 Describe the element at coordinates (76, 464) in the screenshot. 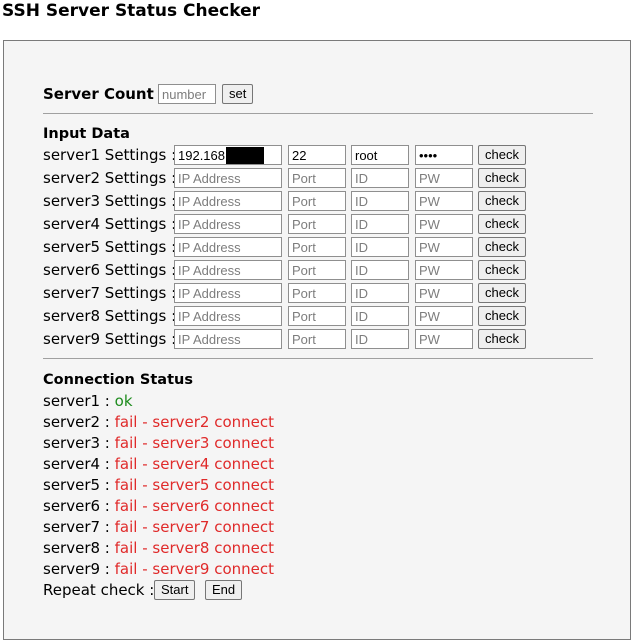

I see `connection-status-server-label: server4 :` at that location.